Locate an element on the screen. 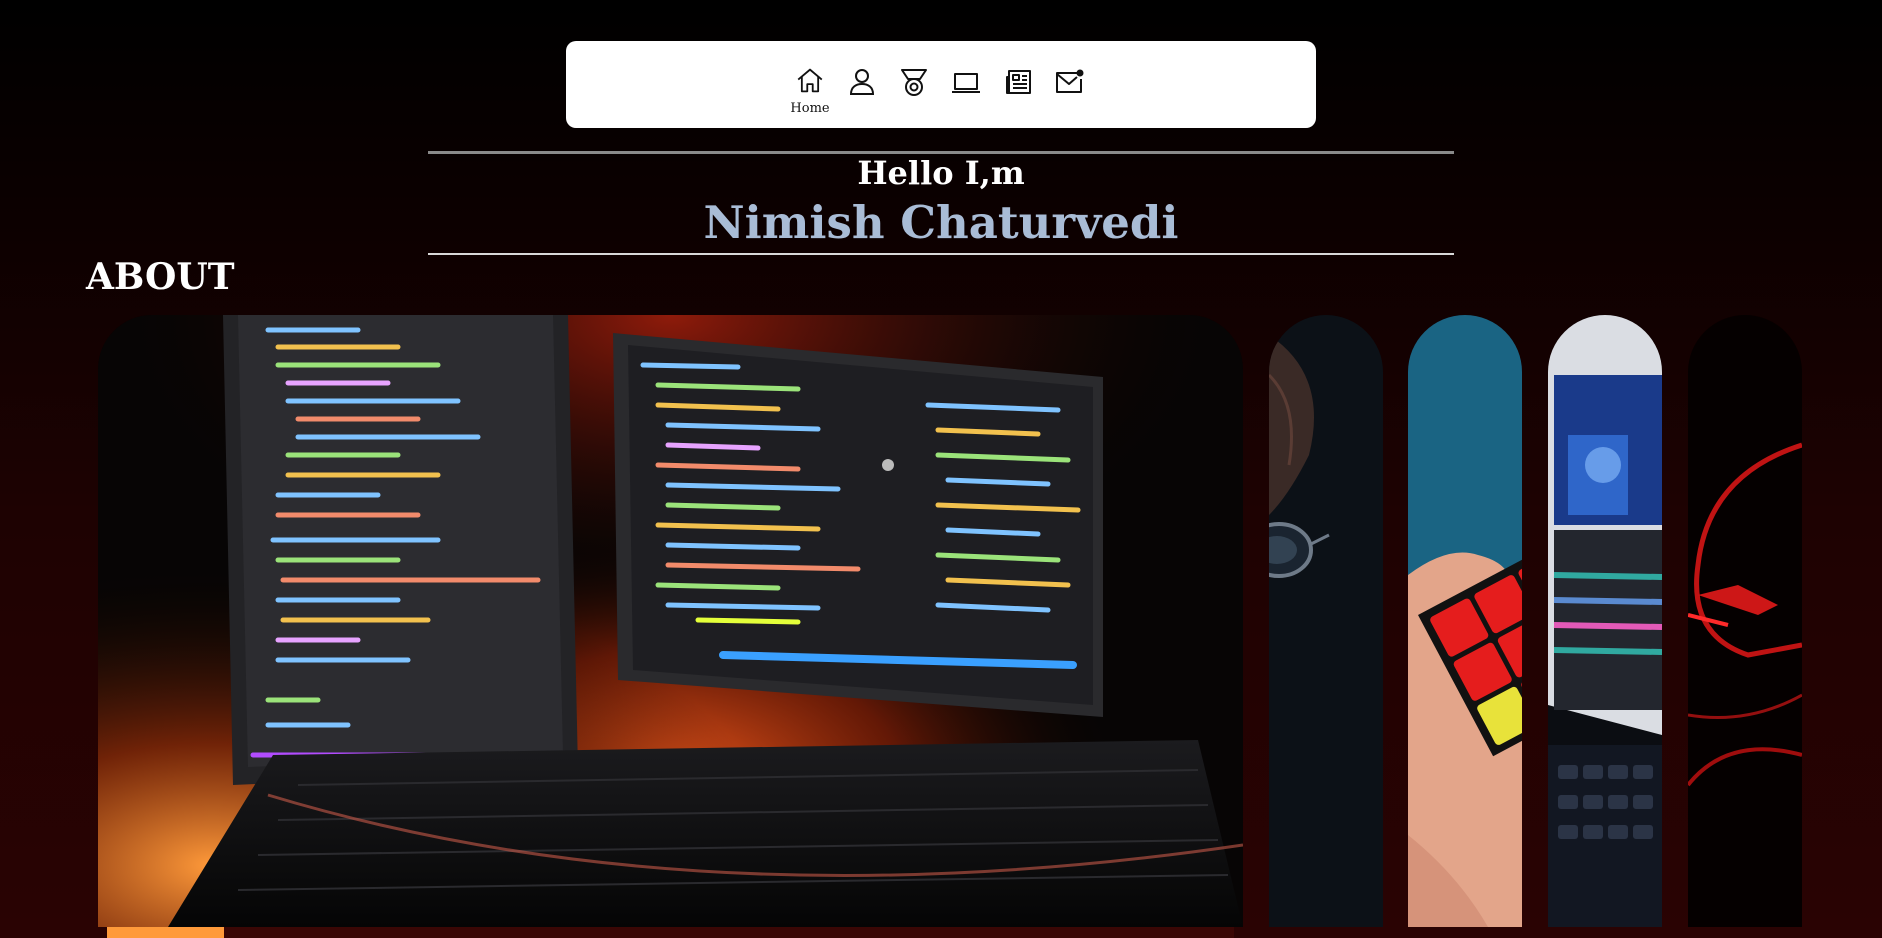 The height and width of the screenshot is (938, 1882). user-icon is located at coordinates (862, 82).